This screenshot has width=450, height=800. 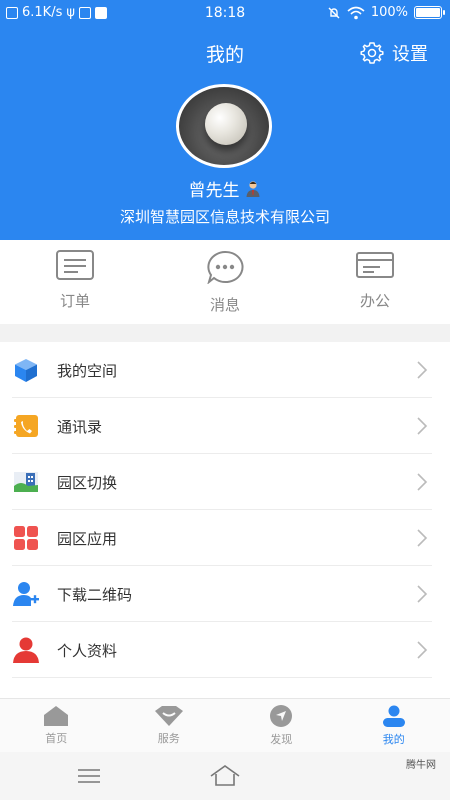 I want to click on menu-item-label: 个人资料, so click(x=87, y=650).